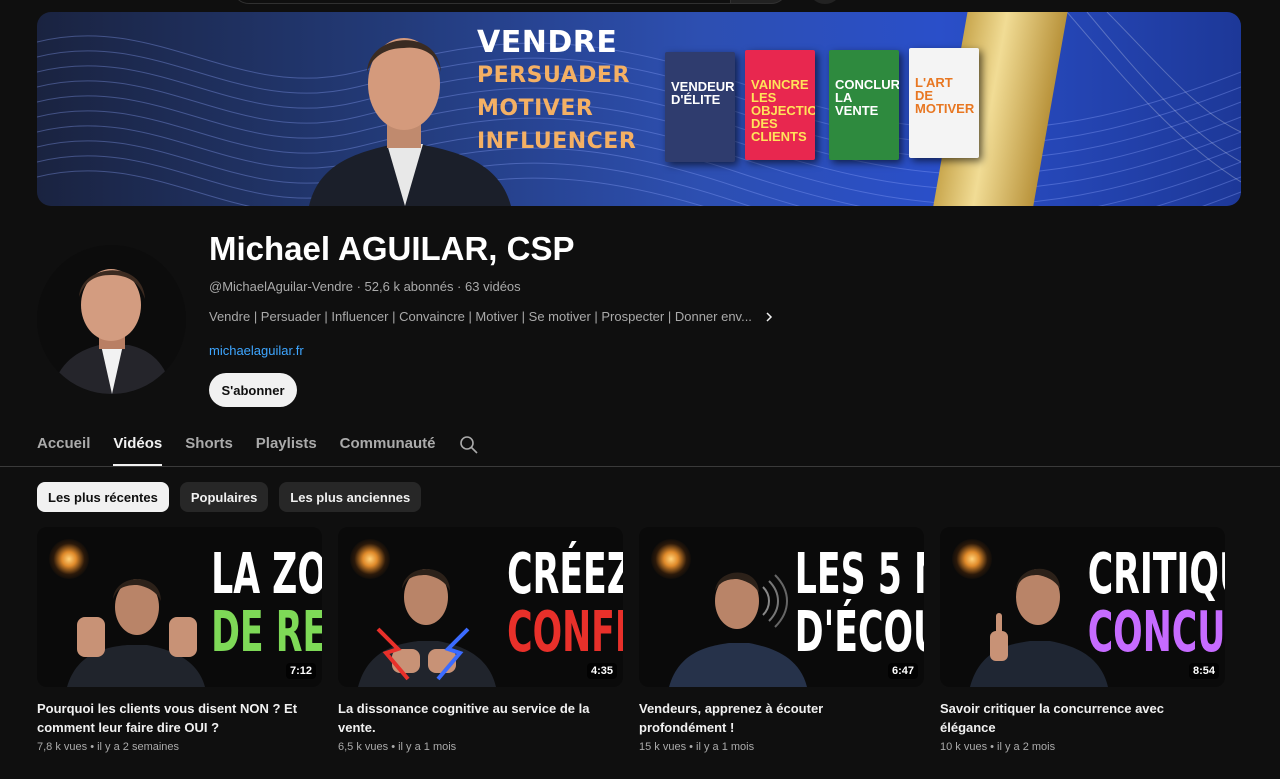 This screenshot has width=1280, height=779. Describe the element at coordinates (867, 97) in the screenshot. I see `book-title: CONCLURE LA VENTE` at that location.